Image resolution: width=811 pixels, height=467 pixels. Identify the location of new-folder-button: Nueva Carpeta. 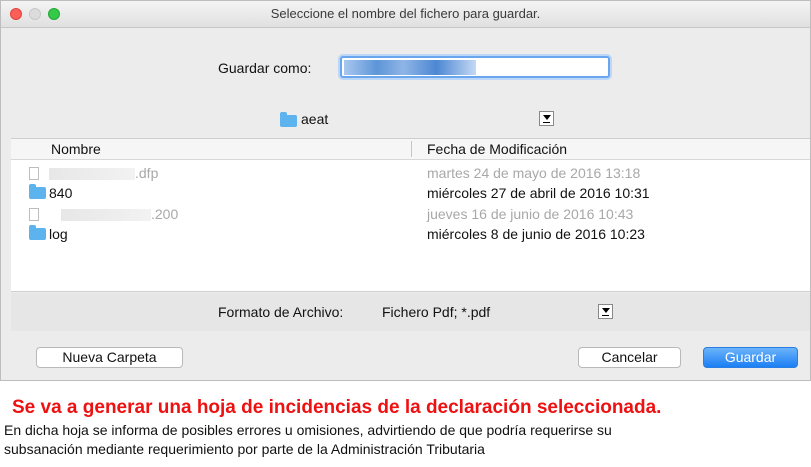
(109, 357).